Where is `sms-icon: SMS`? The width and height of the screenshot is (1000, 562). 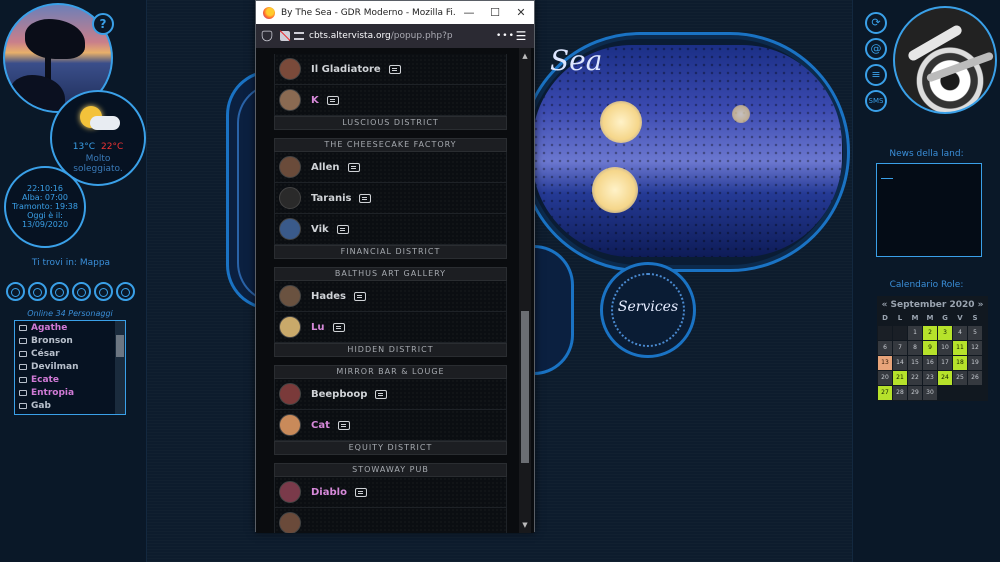 sms-icon: SMS is located at coordinates (876, 101).